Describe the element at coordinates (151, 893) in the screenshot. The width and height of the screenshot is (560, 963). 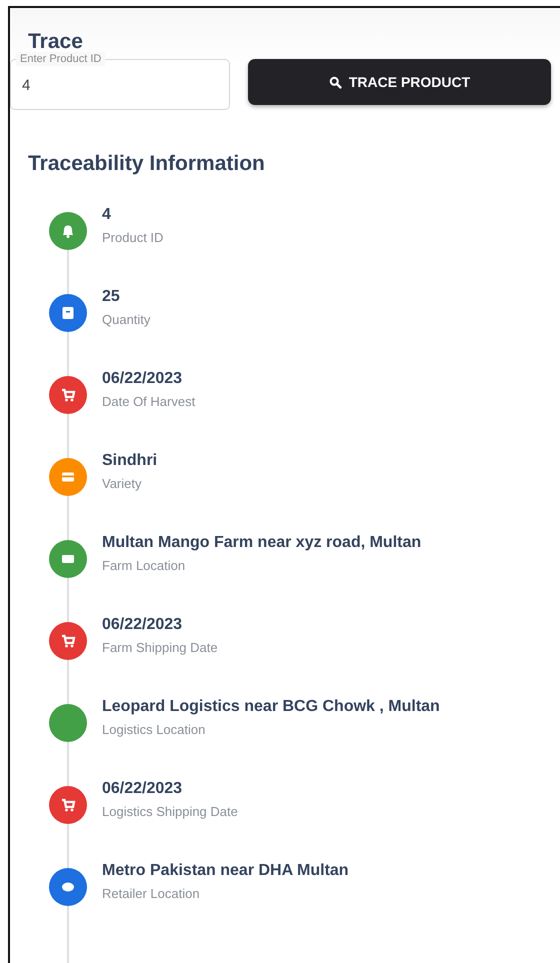
I see `timeline-label: Retailer Location` at that location.